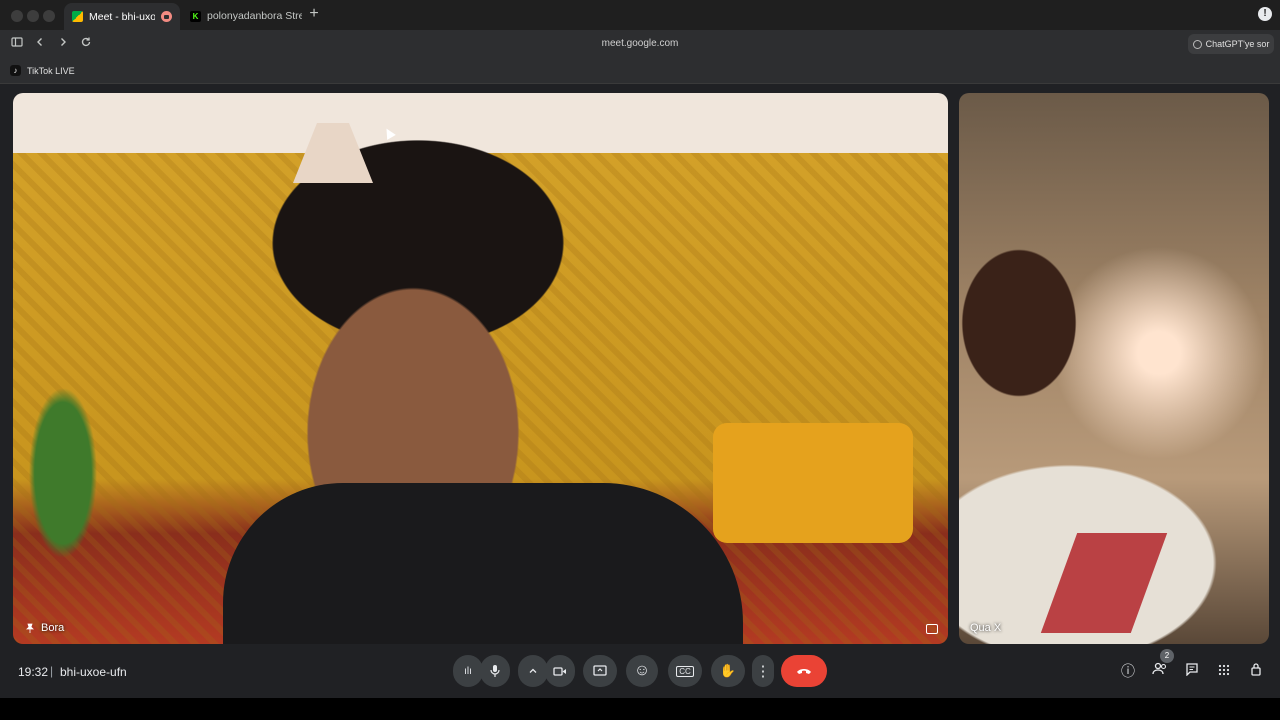 Image resolution: width=1280 pixels, height=720 pixels. What do you see at coordinates (1237, 44) in the screenshot?
I see `chatgpt-label: ChatGPT'ye sor` at bounding box center [1237, 44].